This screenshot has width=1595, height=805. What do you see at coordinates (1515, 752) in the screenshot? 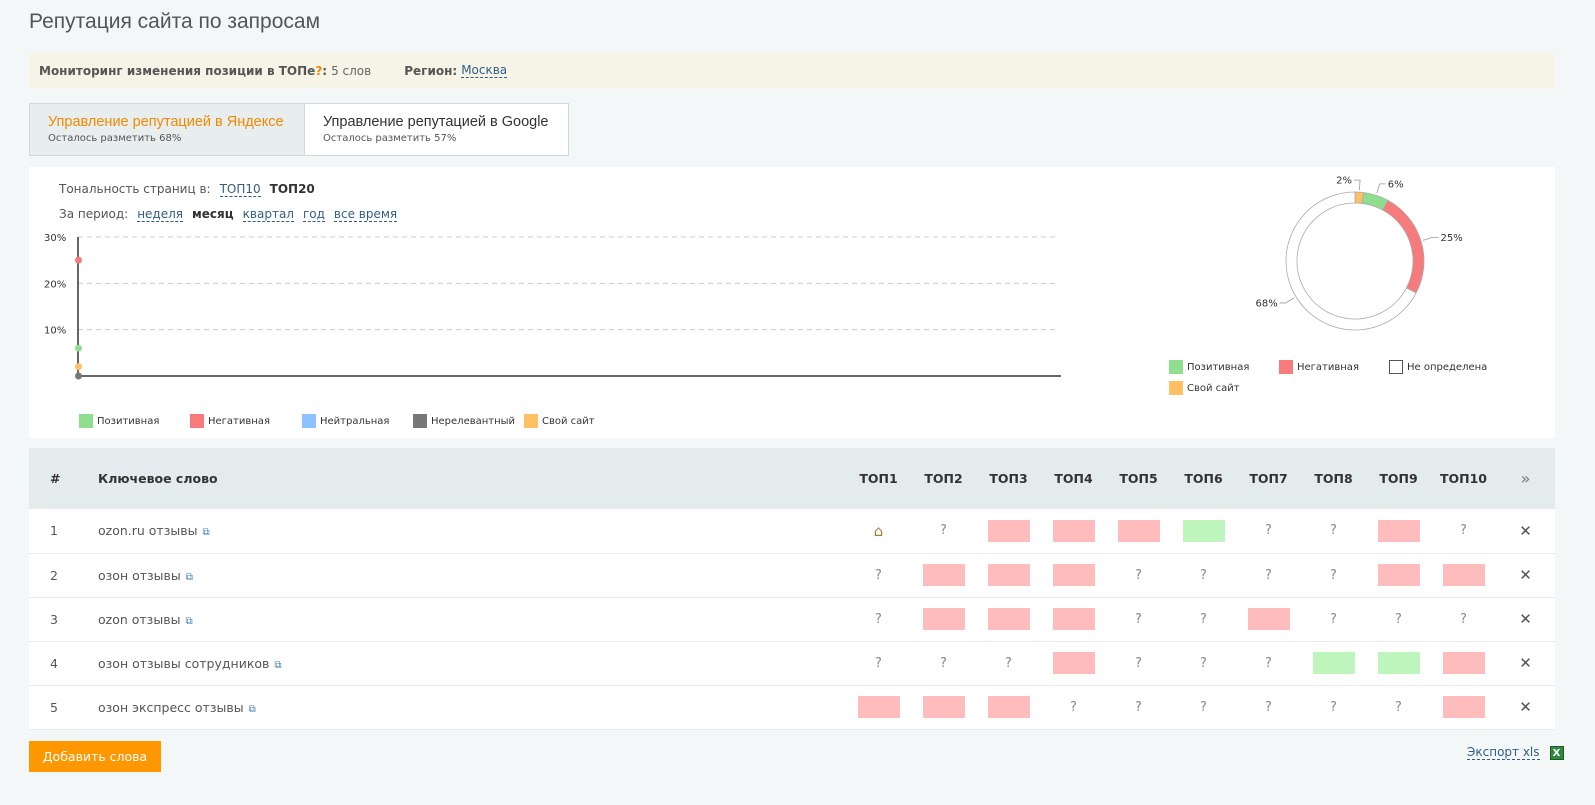
I see `export-xls: Экспорт xls X` at bounding box center [1515, 752].